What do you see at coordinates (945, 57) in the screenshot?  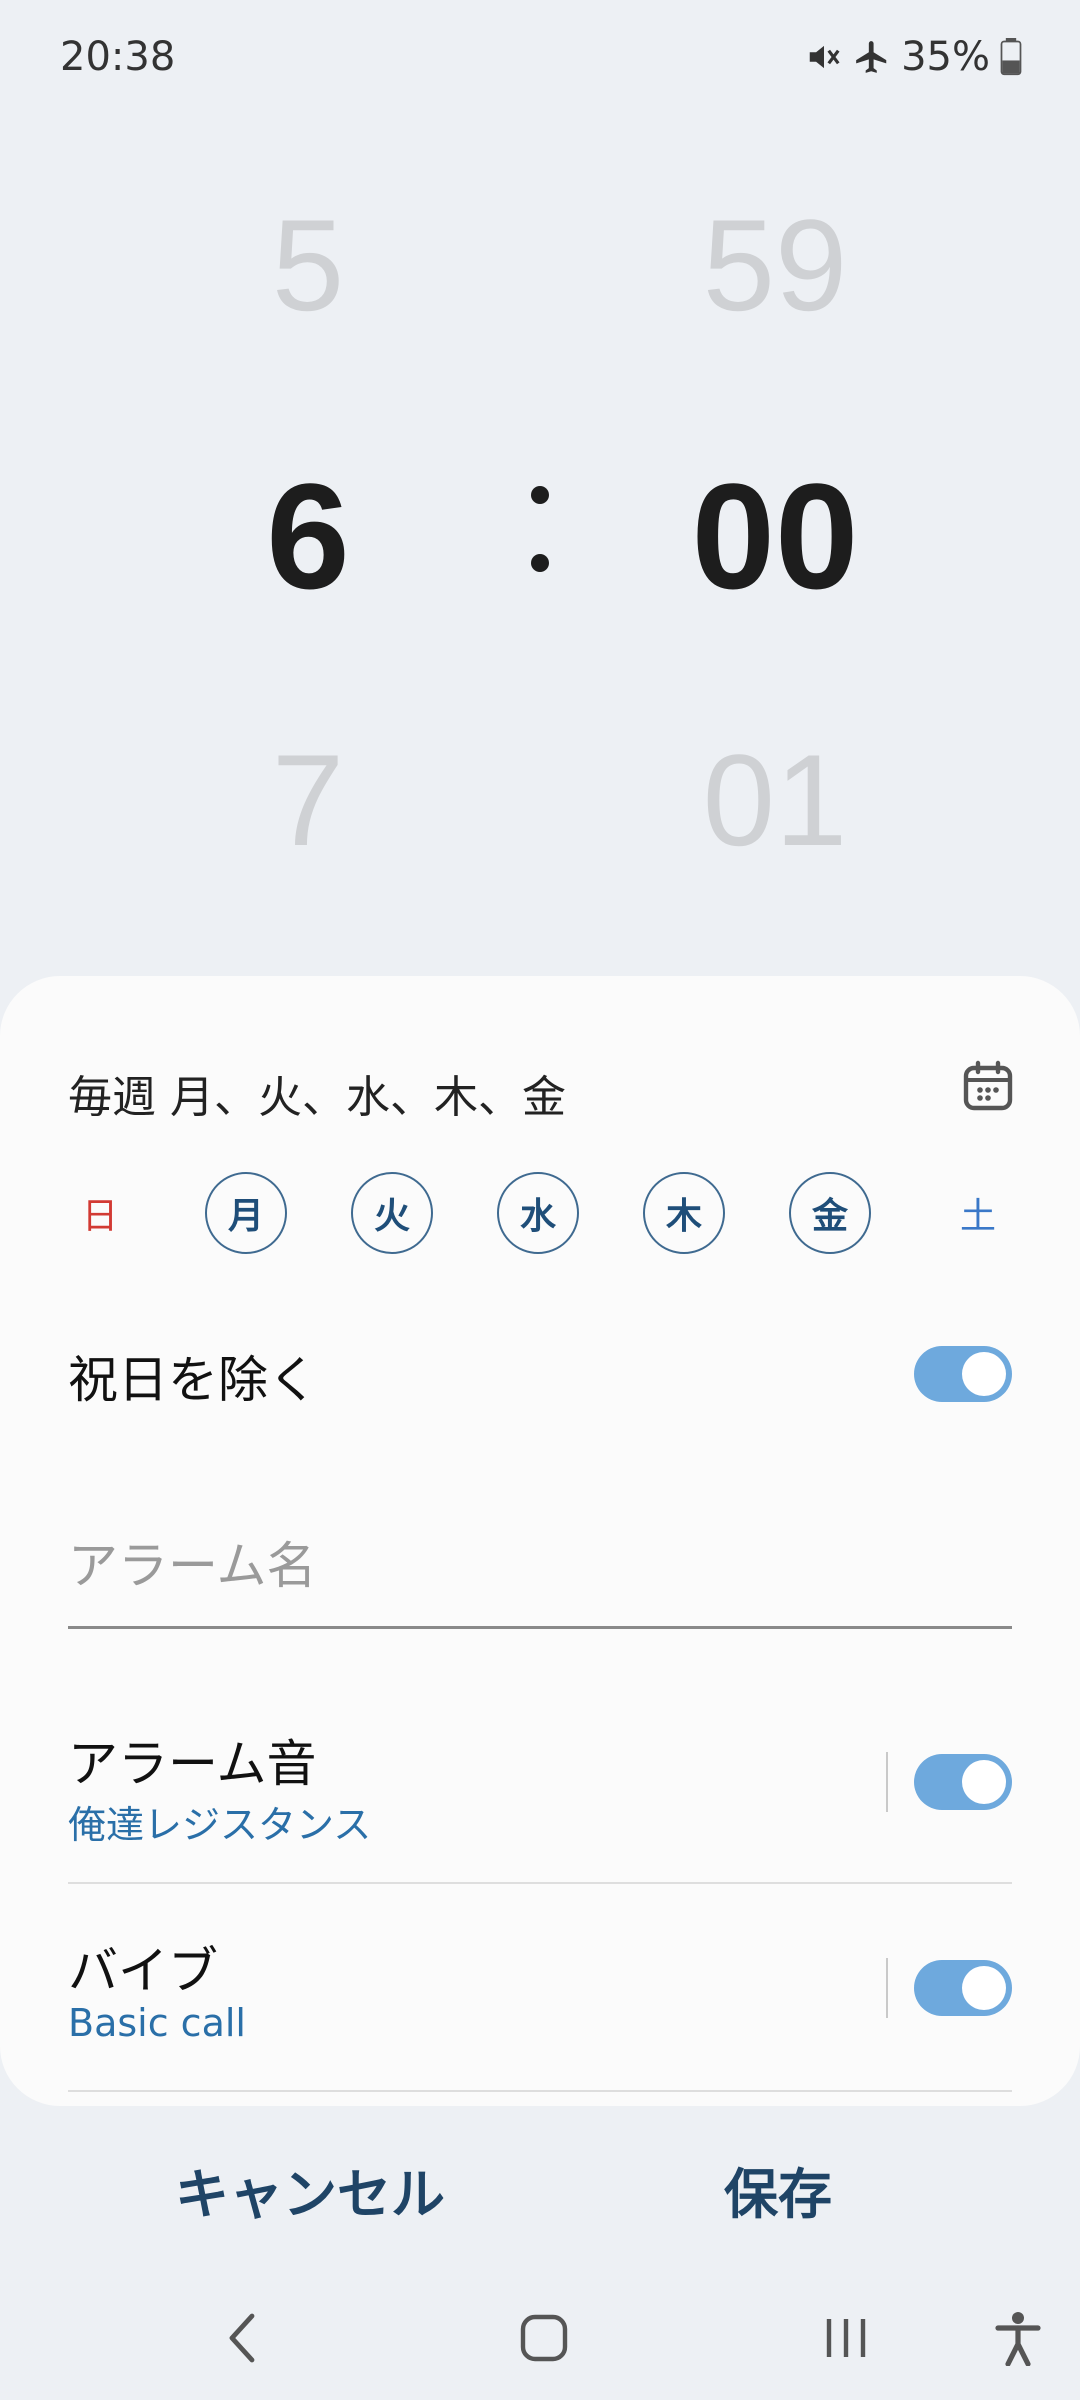 I see `battery-text: 35%` at bounding box center [945, 57].